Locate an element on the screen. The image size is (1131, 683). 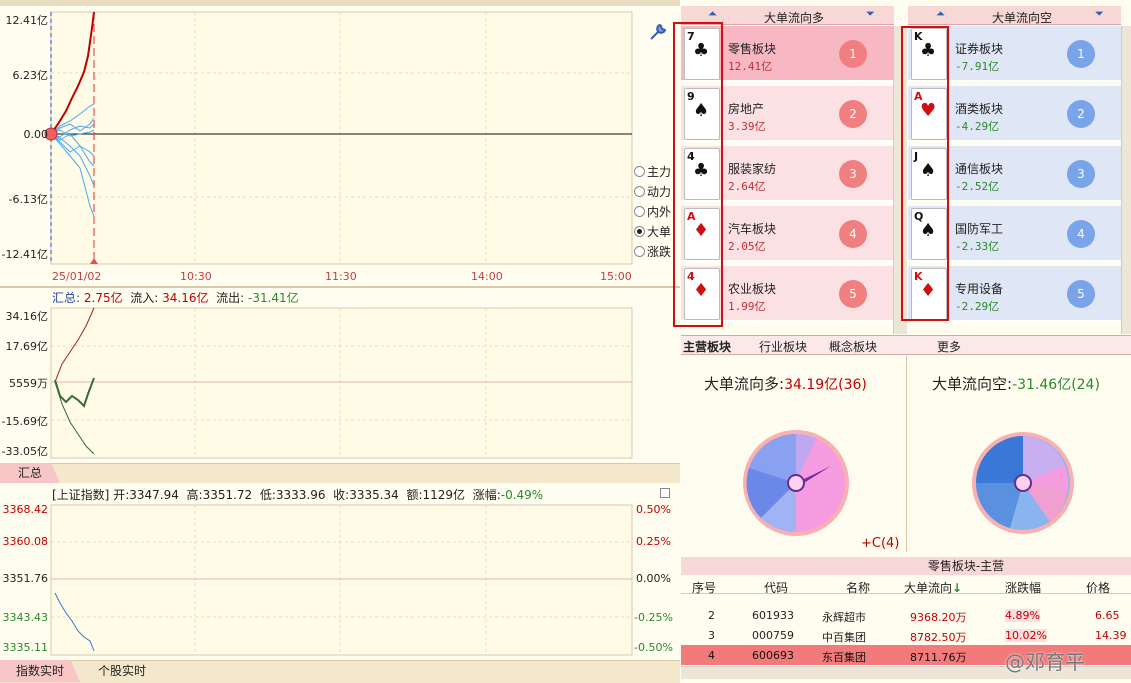
summary-y-tick-2: 5559万 is located at coordinates (28, 383).